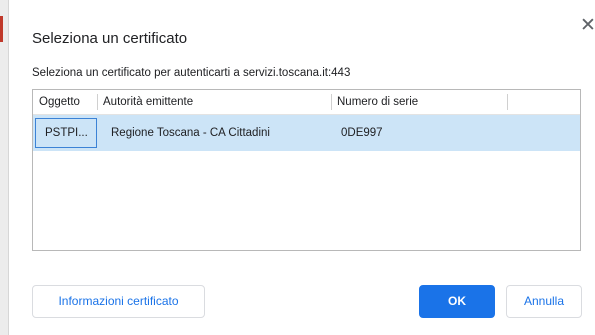 Image resolution: width=595 pixels, height=335 pixels. I want to click on column-header-autorita: Autorità emittente, so click(214, 102).